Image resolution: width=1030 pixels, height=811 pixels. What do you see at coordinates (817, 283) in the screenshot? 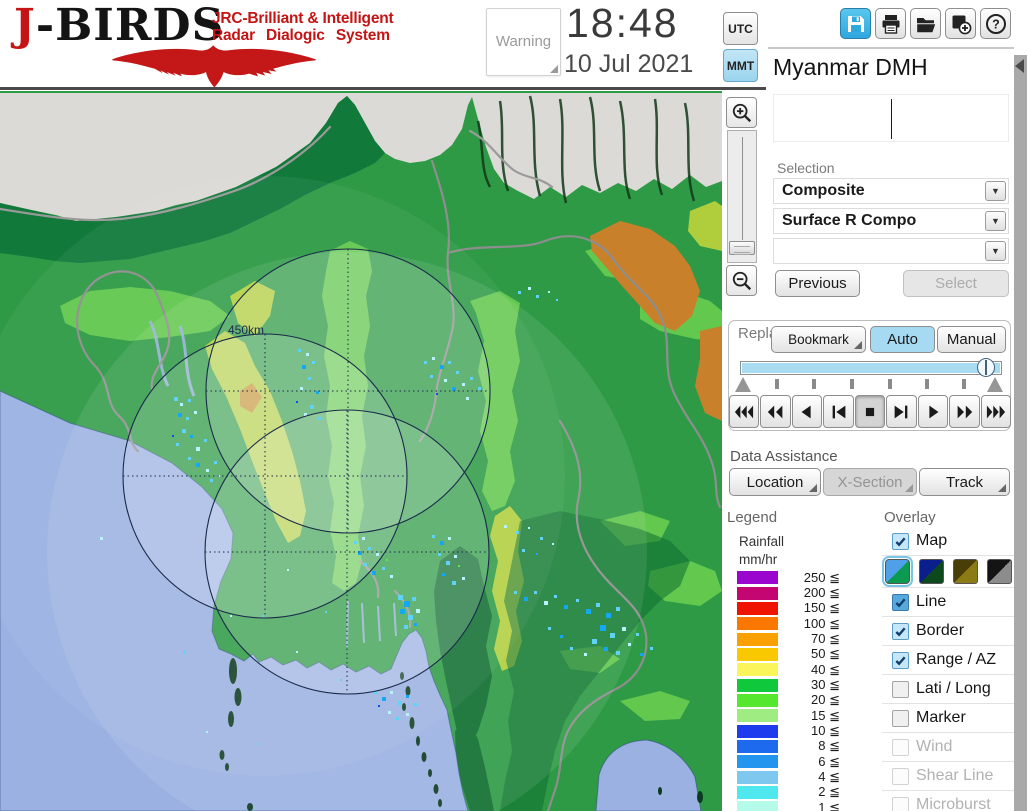
I see `previous-button: Previous` at bounding box center [817, 283].